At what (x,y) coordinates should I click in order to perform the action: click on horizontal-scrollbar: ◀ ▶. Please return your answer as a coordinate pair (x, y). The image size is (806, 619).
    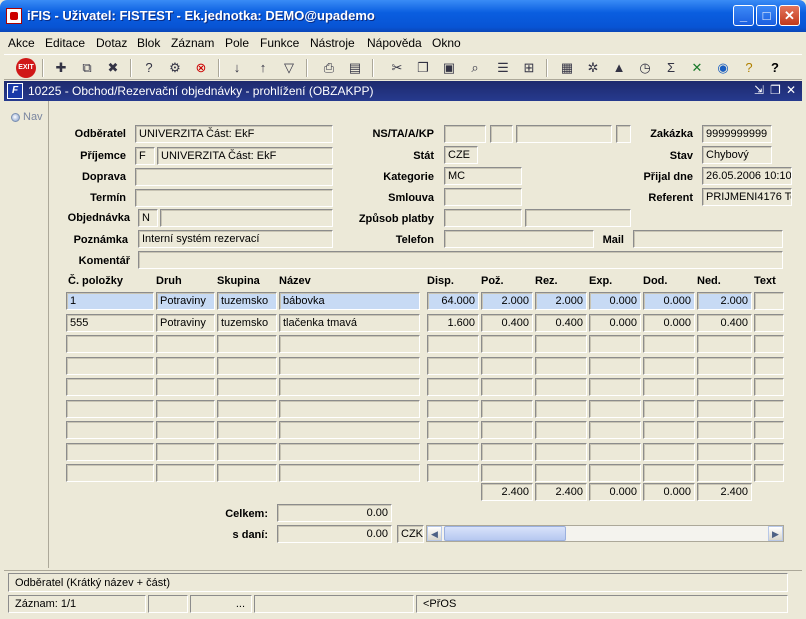
    Looking at the image, I should click on (605, 533).